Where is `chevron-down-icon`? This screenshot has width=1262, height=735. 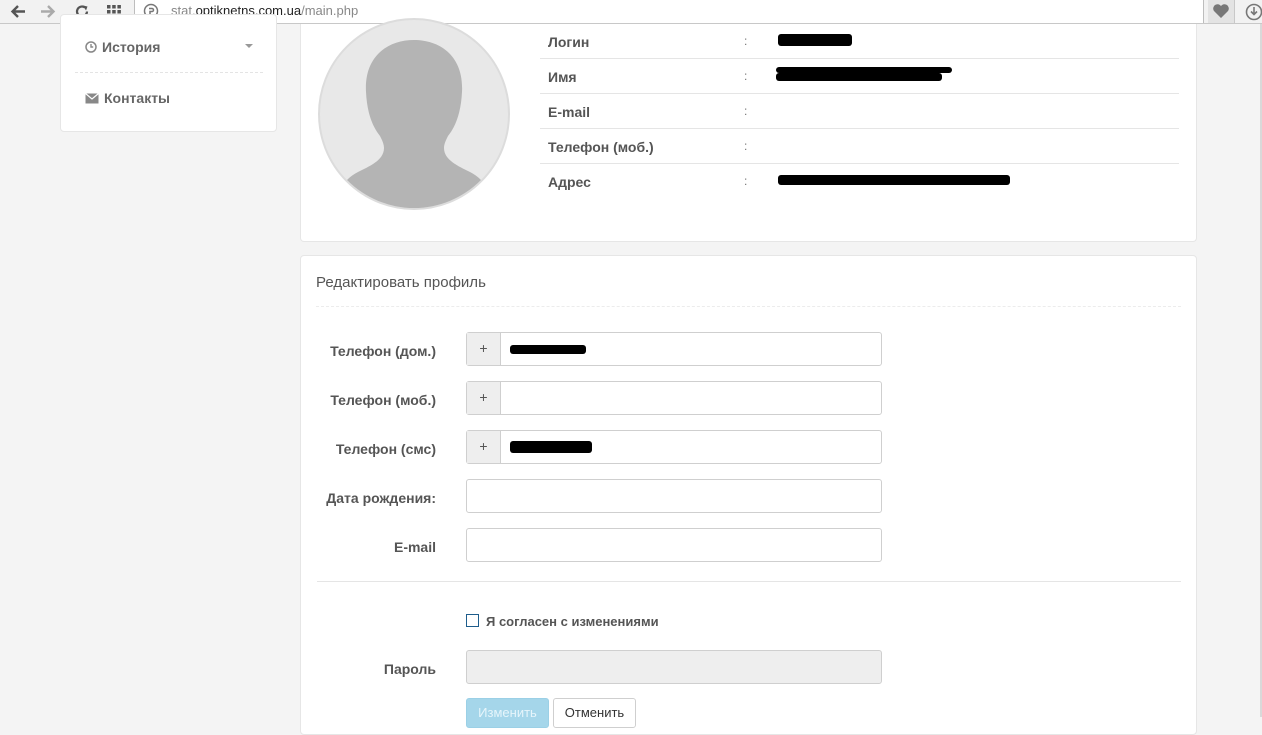
chevron-down-icon is located at coordinates (249, 46).